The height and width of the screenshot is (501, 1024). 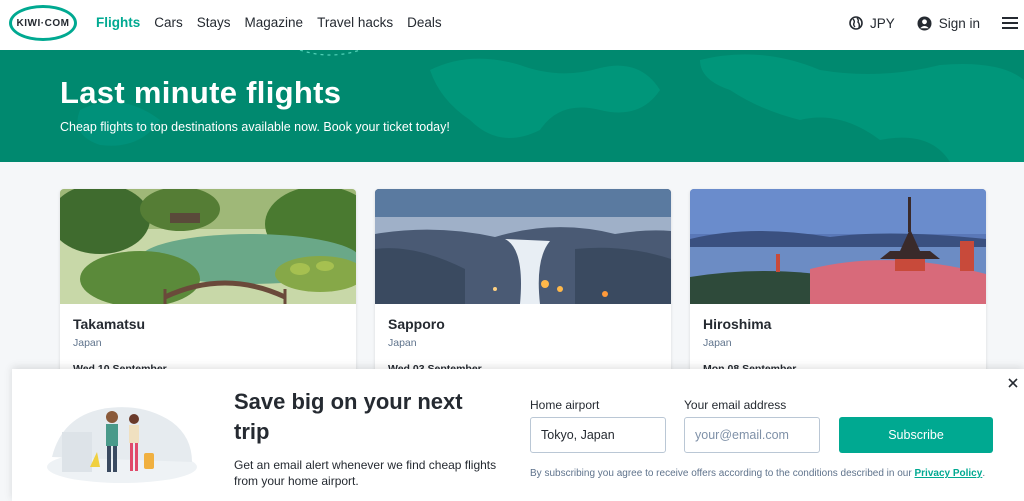 What do you see at coordinates (1010, 23) in the screenshot?
I see `menu-icon` at bounding box center [1010, 23].